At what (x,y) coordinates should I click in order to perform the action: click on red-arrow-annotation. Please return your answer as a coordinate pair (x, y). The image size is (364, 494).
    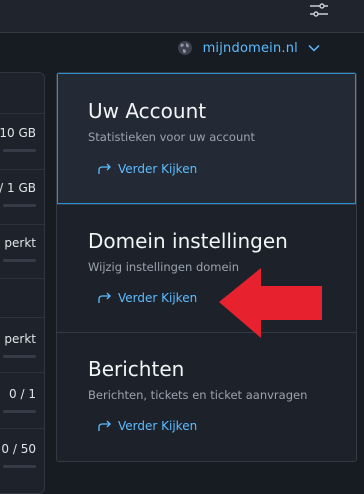
    Looking at the image, I should click on (270, 303).